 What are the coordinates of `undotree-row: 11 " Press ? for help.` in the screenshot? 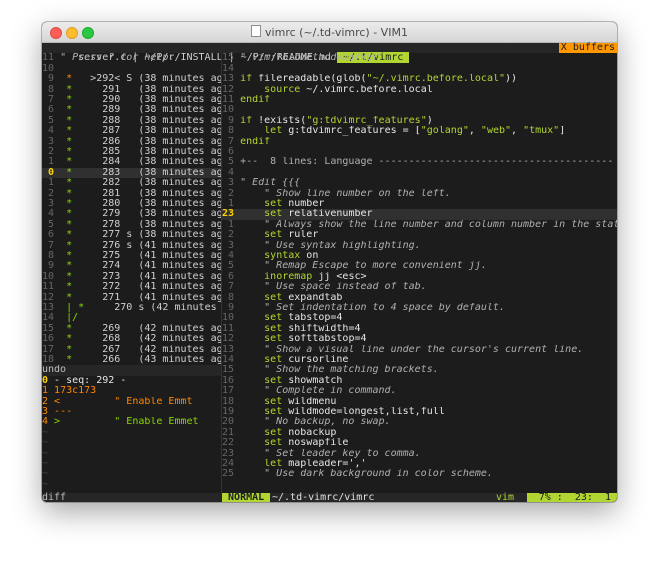 It's located at (131, 58).